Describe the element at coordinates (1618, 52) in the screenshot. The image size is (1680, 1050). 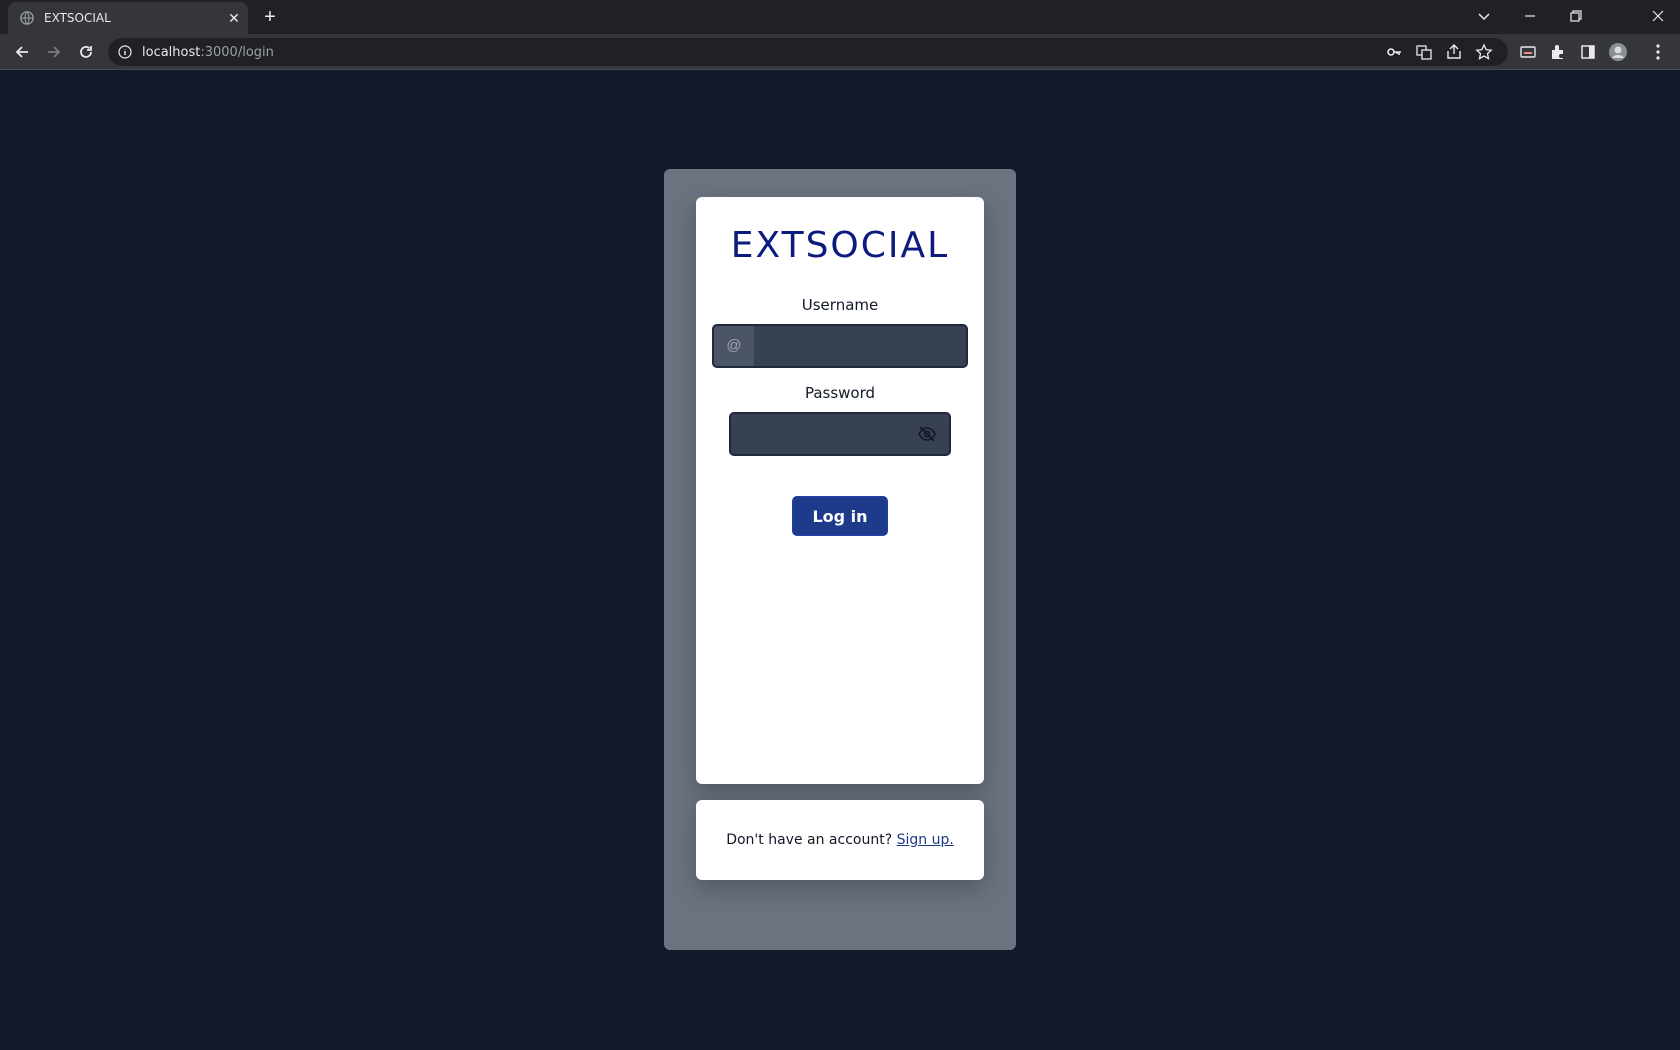
I see `profile-avatar` at that location.